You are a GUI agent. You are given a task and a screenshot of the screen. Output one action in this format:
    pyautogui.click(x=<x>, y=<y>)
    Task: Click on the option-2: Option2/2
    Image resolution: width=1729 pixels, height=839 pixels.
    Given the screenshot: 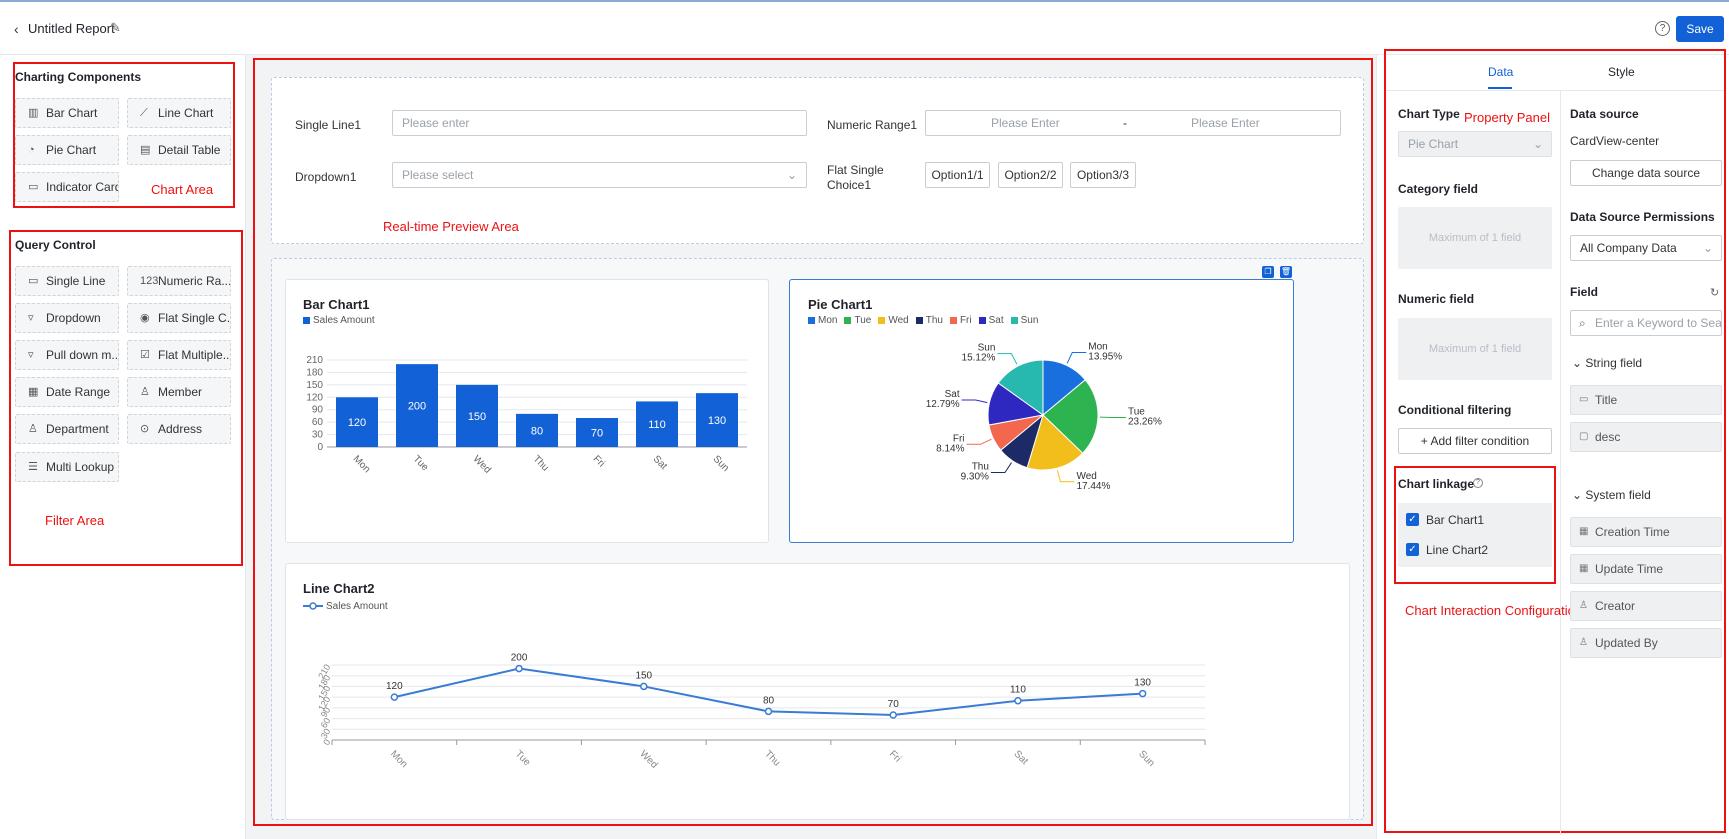 What is the action you would take?
    pyautogui.click(x=1030, y=175)
    